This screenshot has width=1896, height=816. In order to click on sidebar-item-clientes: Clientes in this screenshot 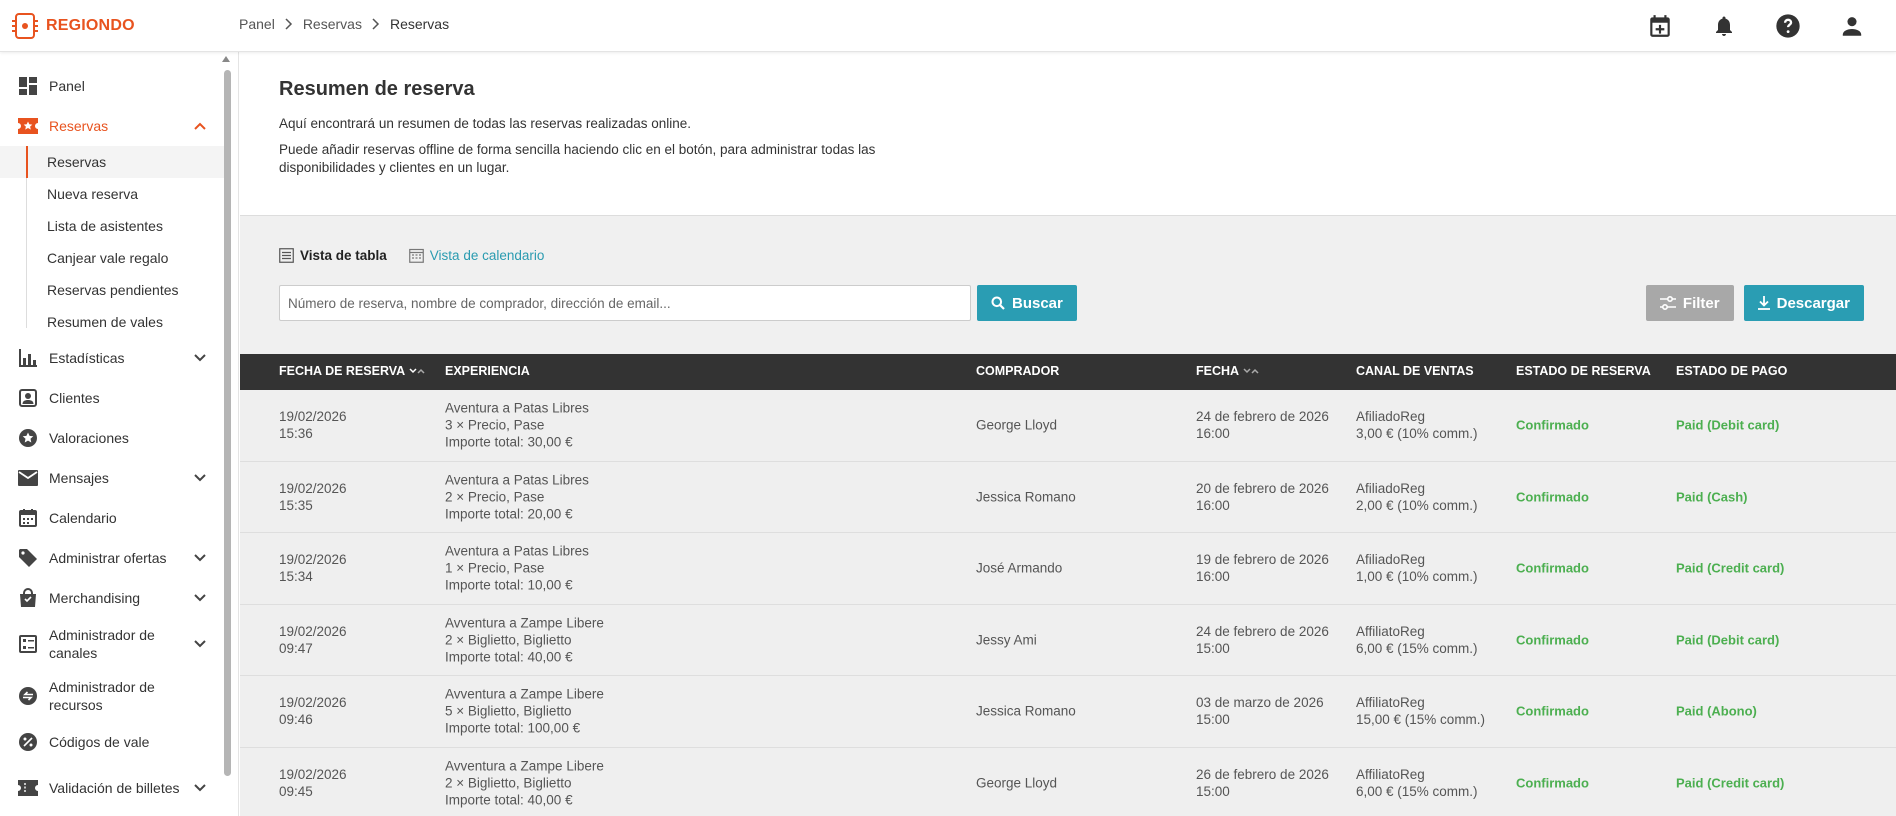, I will do `click(112, 398)`.